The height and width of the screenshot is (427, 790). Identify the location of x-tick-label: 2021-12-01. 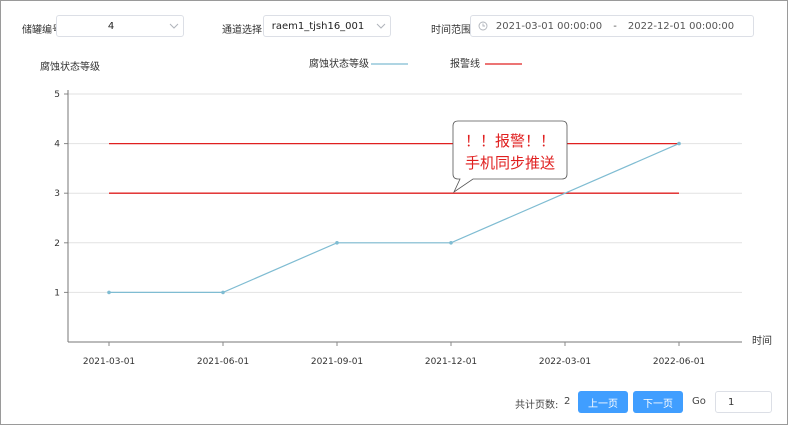
(451, 362).